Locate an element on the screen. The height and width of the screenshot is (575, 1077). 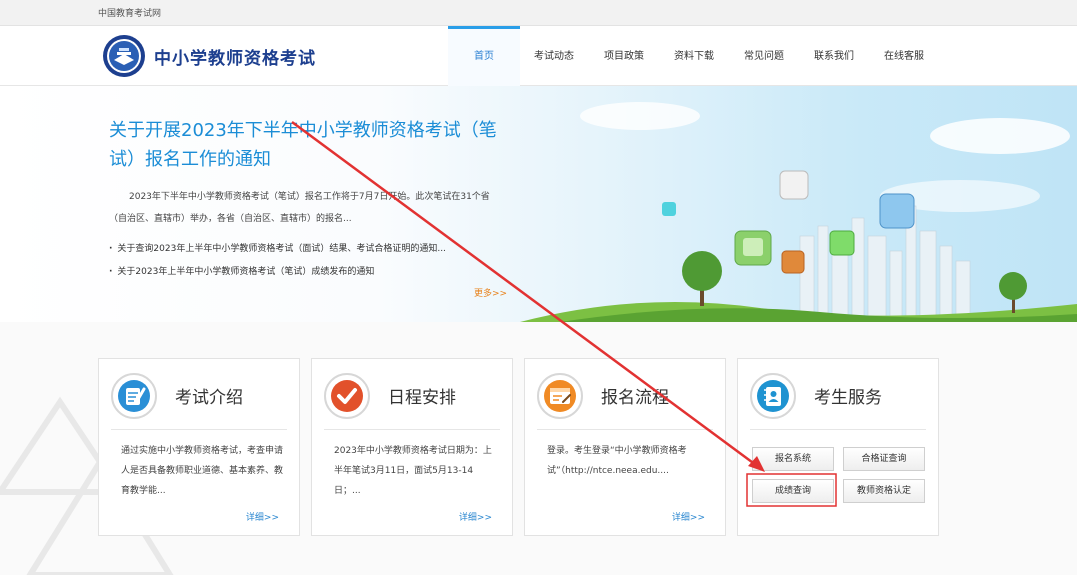
card-title: 考生服务 is located at coordinates (848, 395).